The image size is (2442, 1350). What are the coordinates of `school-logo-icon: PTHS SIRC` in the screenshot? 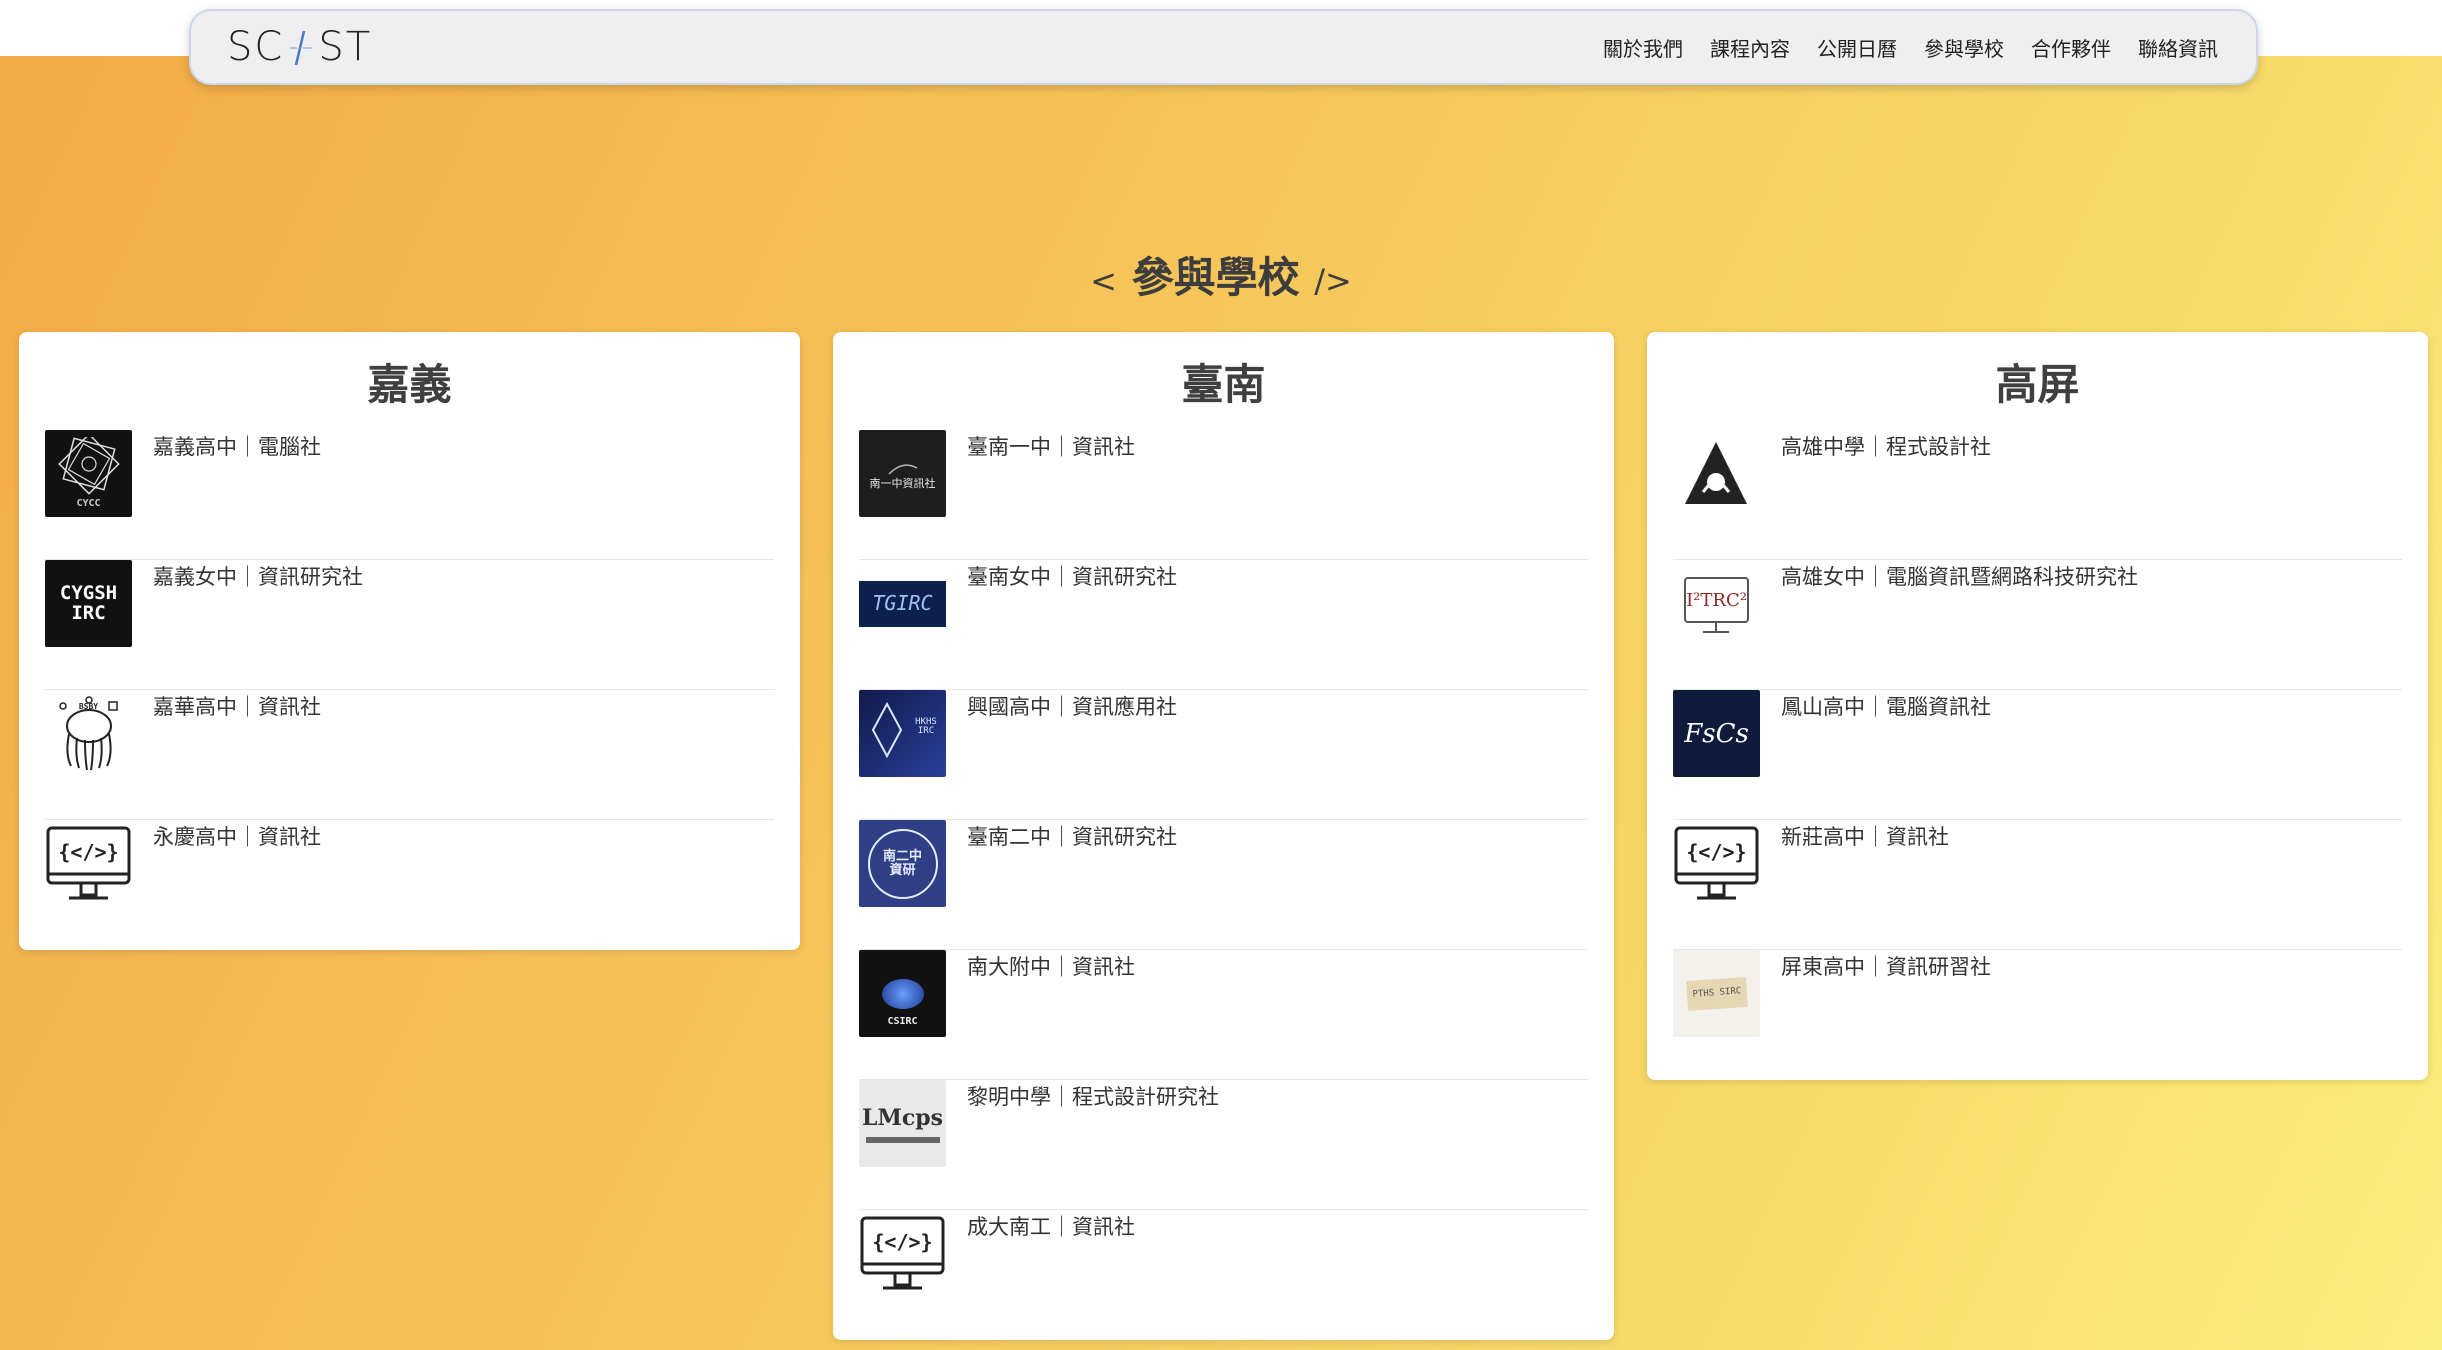 It's located at (1716, 993).